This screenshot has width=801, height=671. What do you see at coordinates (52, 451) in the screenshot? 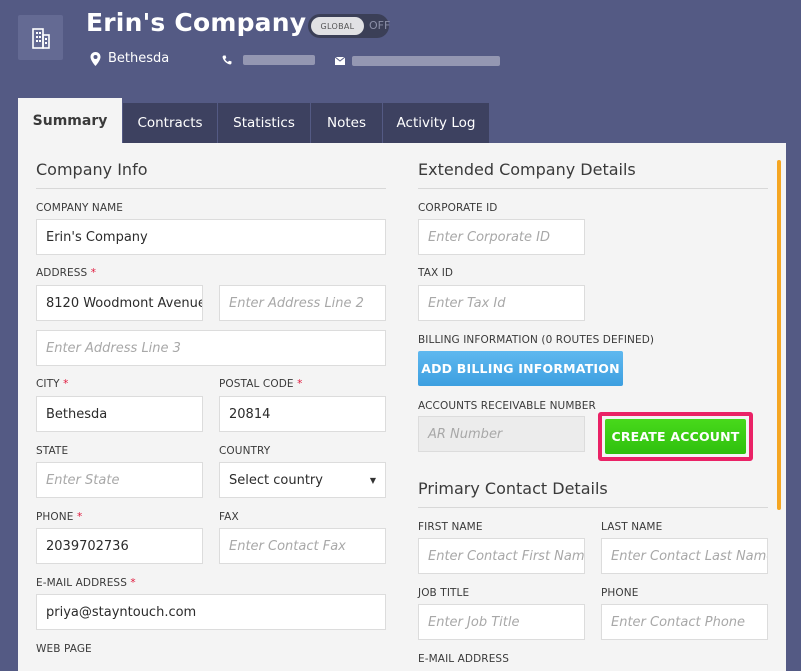
I see `state-label: STATE` at bounding box center [52, 451].